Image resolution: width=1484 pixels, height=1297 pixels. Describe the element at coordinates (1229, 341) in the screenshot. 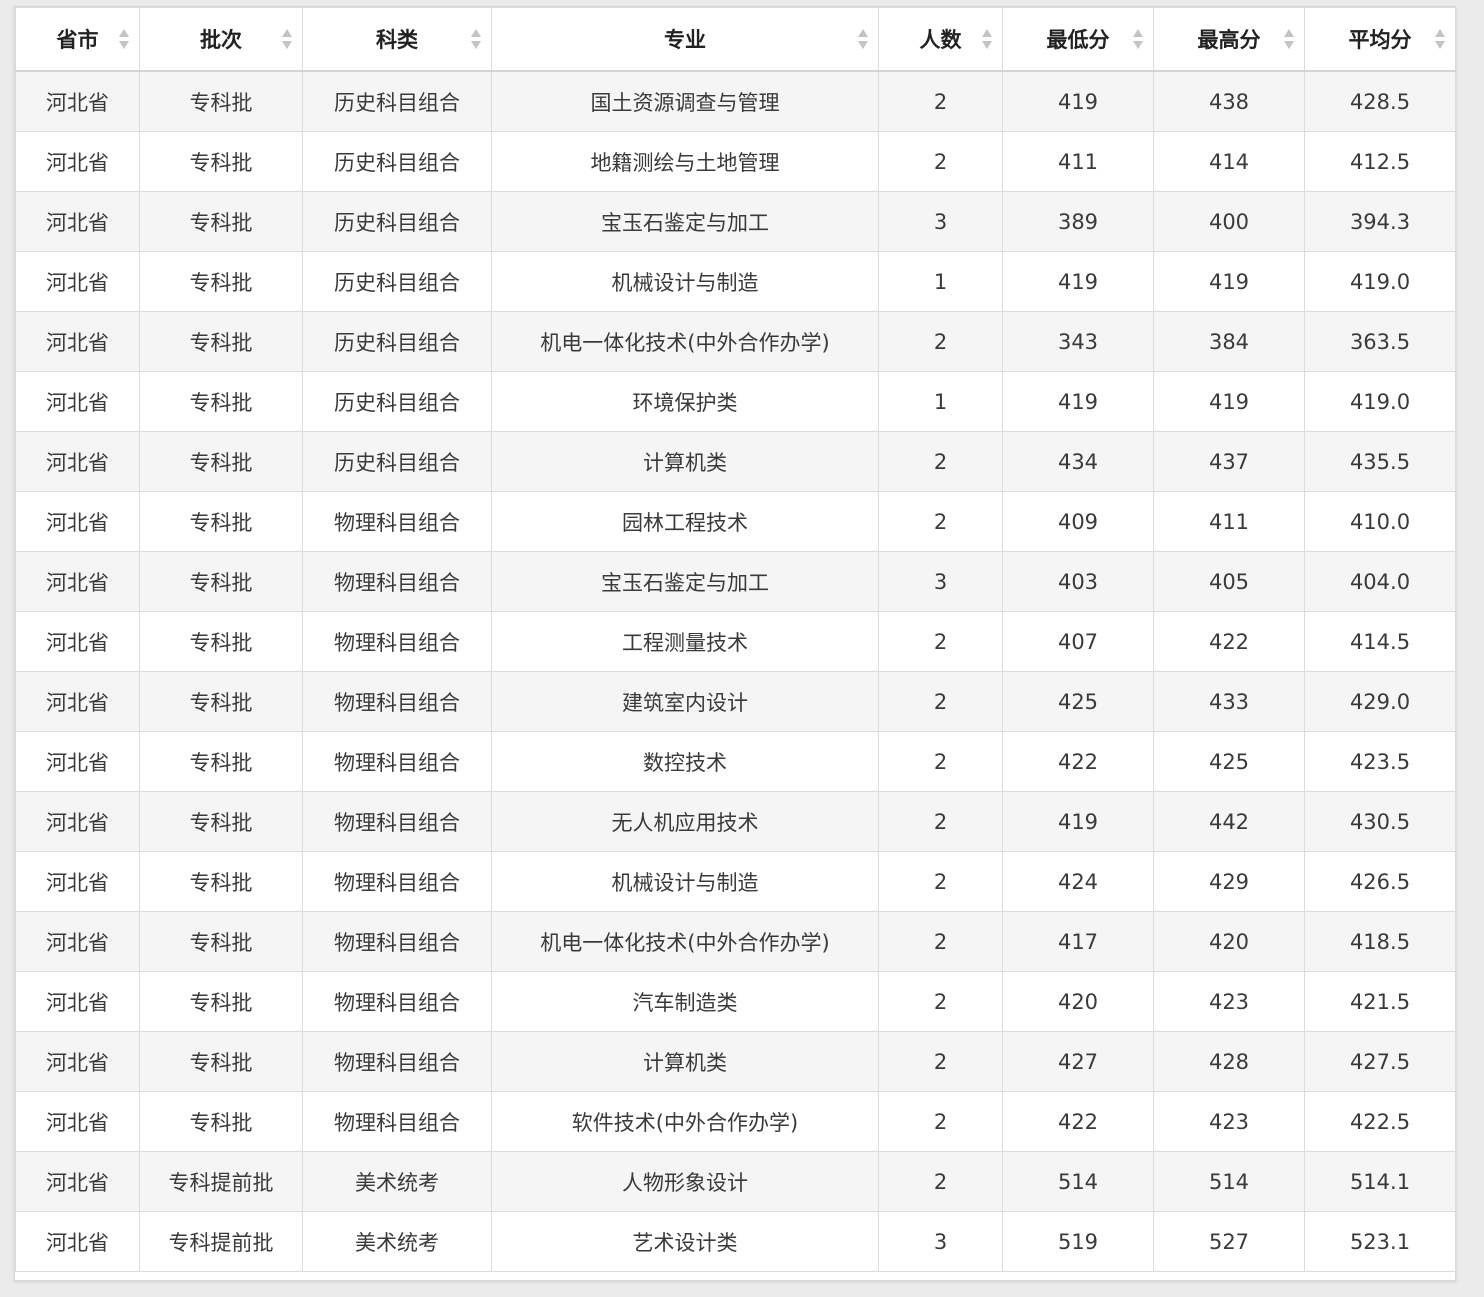

I see `max-score-cell: 384` at that location.